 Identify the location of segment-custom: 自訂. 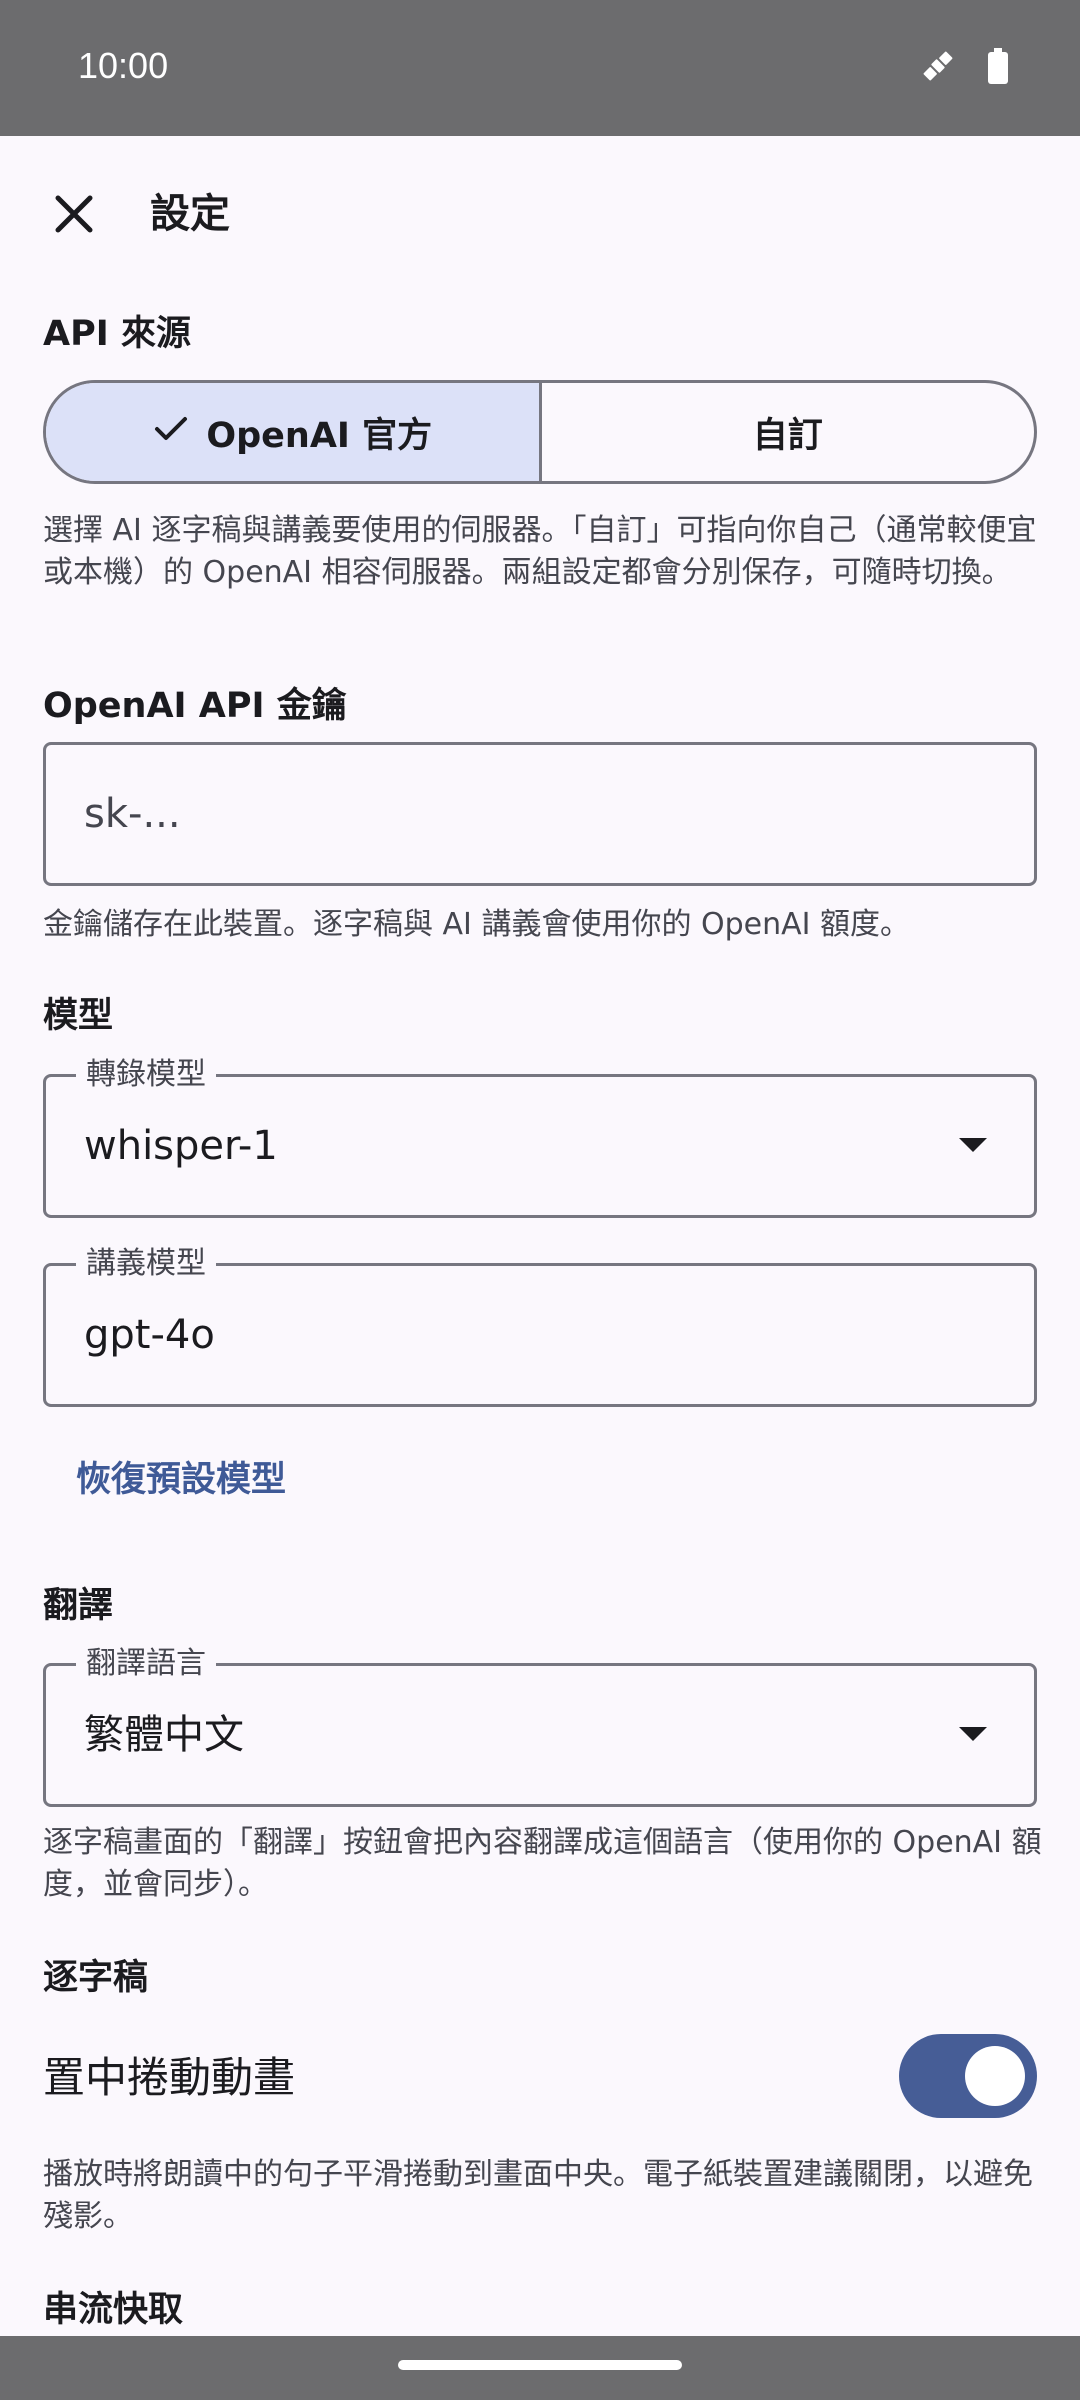
(788, 432).